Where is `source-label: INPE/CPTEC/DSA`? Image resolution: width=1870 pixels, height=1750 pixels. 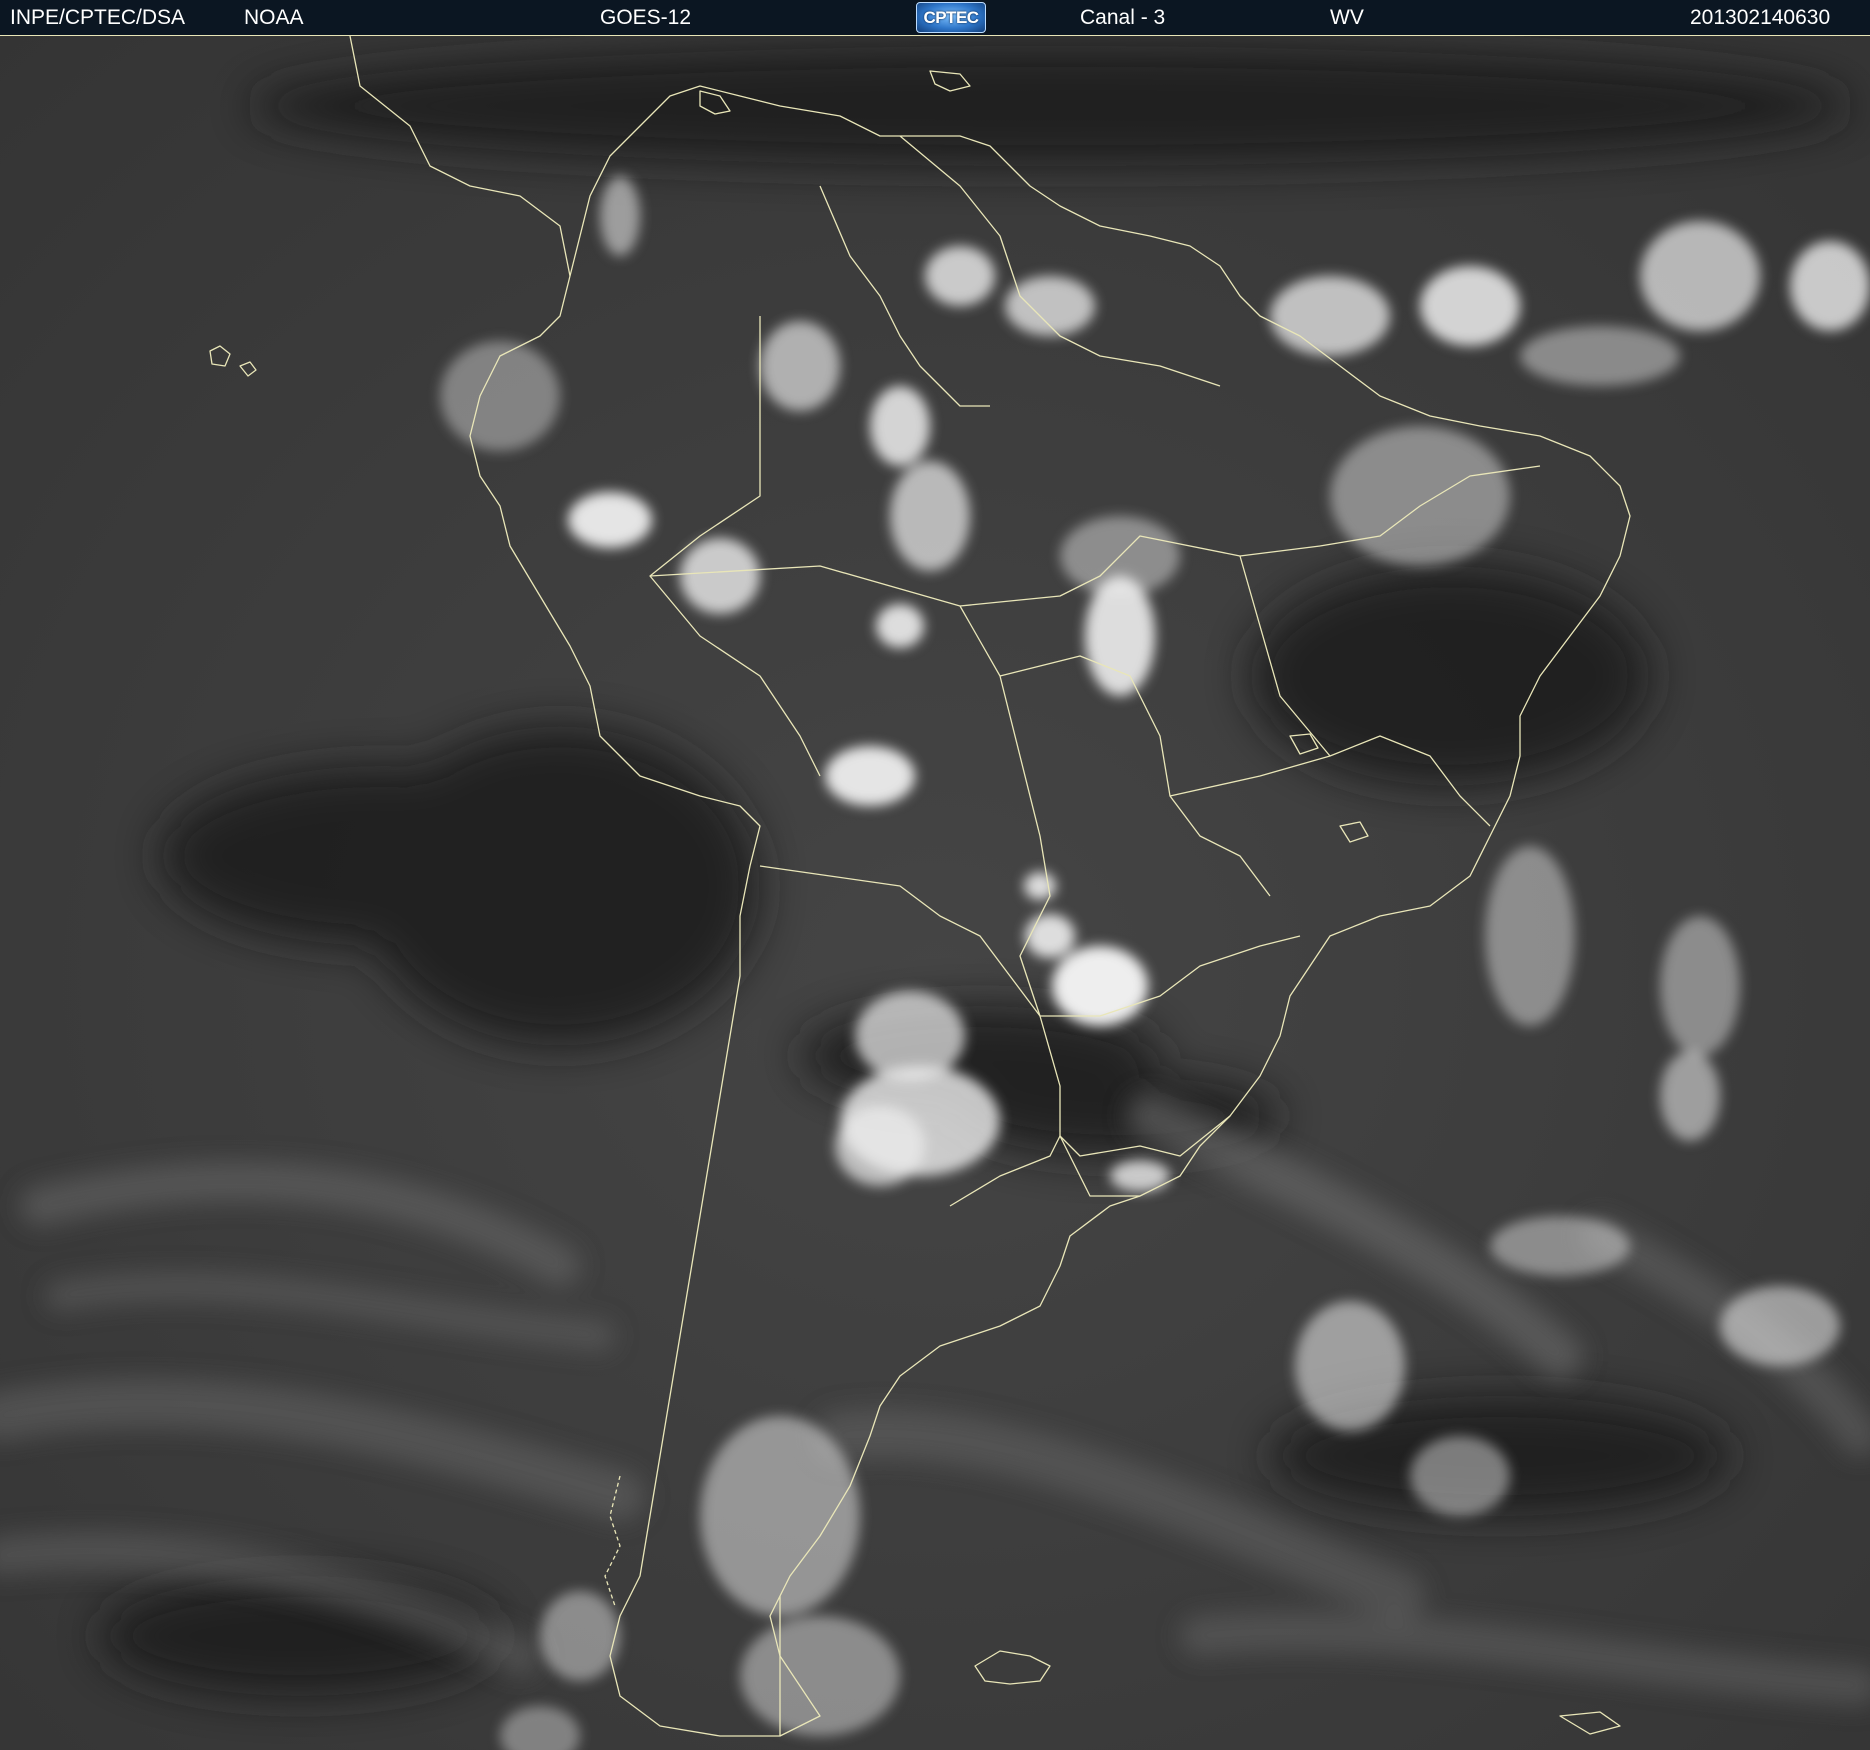
source-label: INPE/CPTEC/DSA is located at coordinates (98, 17).